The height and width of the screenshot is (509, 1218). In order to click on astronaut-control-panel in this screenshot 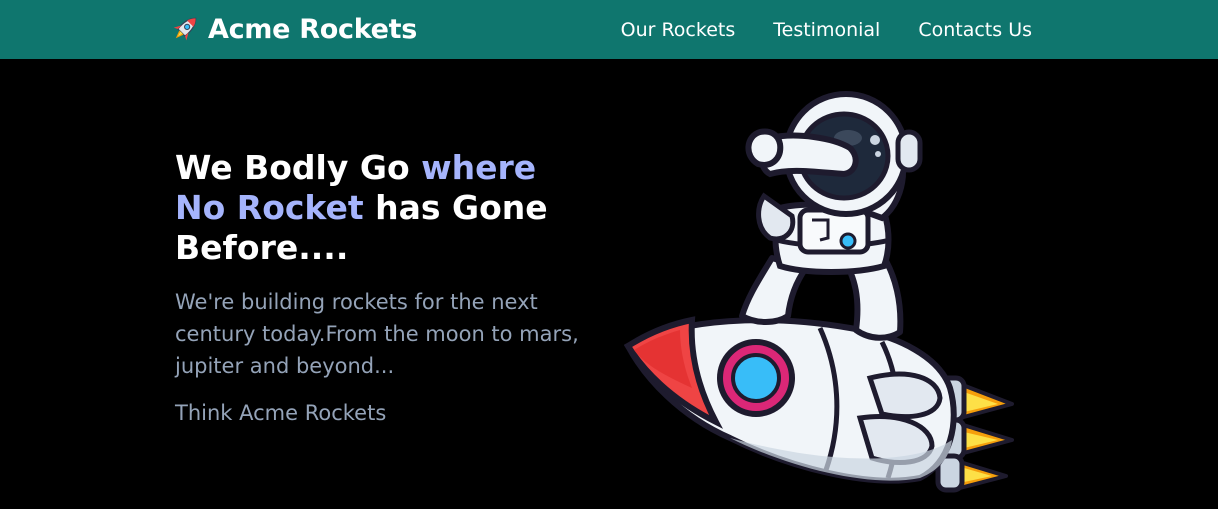, I will do `click(834, 231)`.